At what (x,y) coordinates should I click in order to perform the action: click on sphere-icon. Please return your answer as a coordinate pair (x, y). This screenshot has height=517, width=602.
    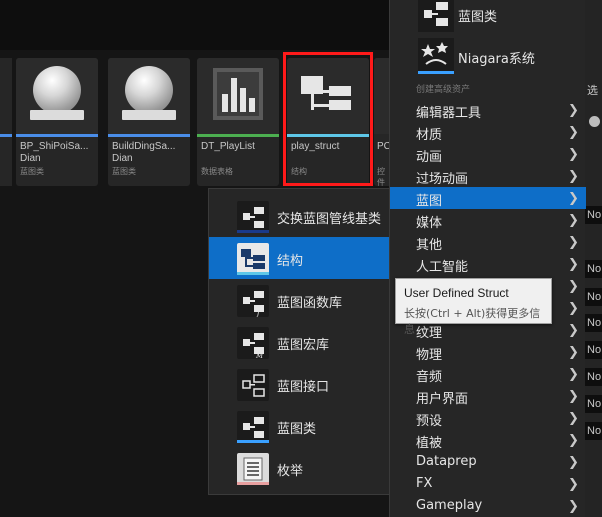
    Looking at the image, I should click on (149, 90).